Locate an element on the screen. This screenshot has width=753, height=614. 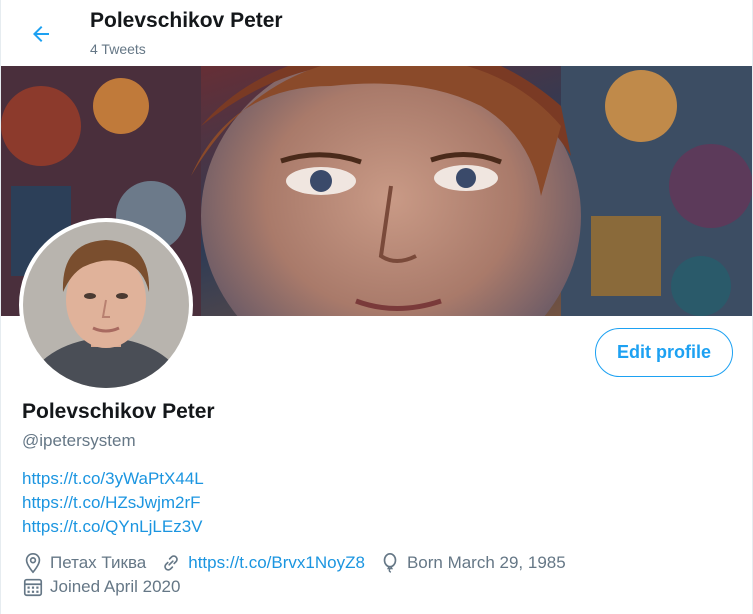
arrow-left-icon is located at coordinates (41, 34).